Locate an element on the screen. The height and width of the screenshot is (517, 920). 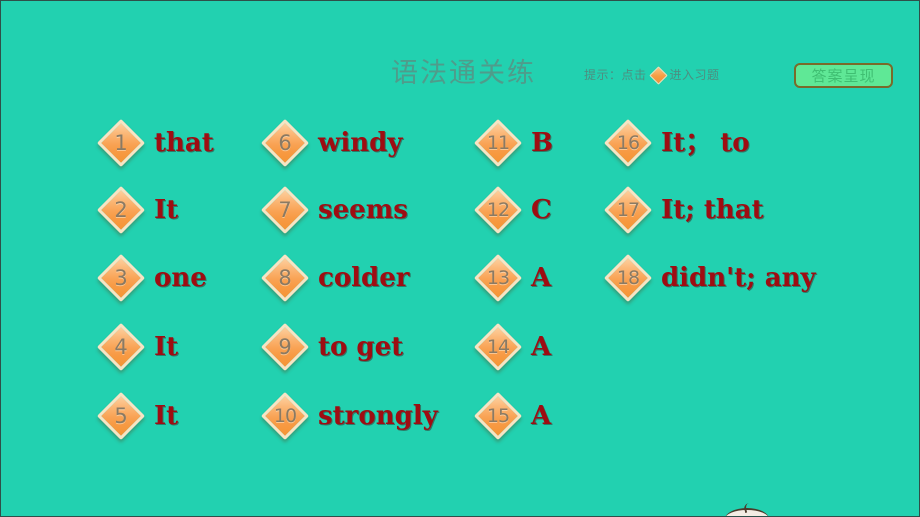
answer-item: 1 that is located at coordinates (155, 143).